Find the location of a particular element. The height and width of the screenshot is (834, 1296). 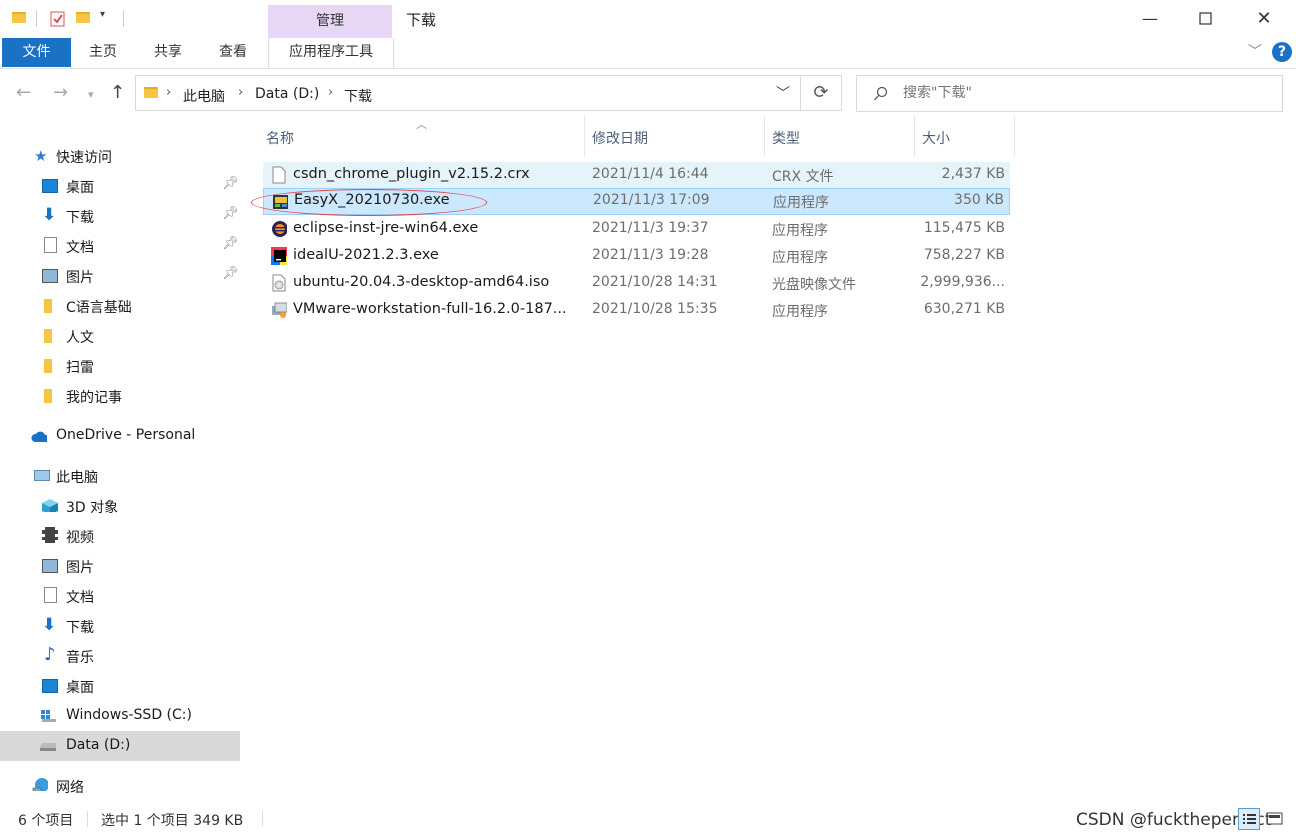

nav-label: 文档 is located at coordinates (80, 248).